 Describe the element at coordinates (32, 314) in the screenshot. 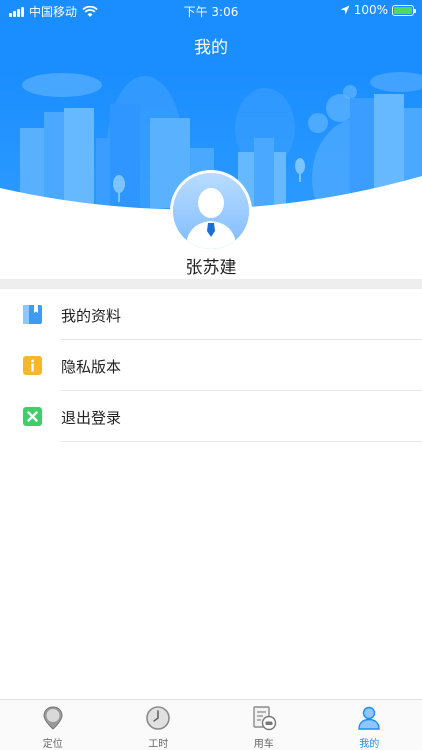

I see `profile-book-icon` at that location.